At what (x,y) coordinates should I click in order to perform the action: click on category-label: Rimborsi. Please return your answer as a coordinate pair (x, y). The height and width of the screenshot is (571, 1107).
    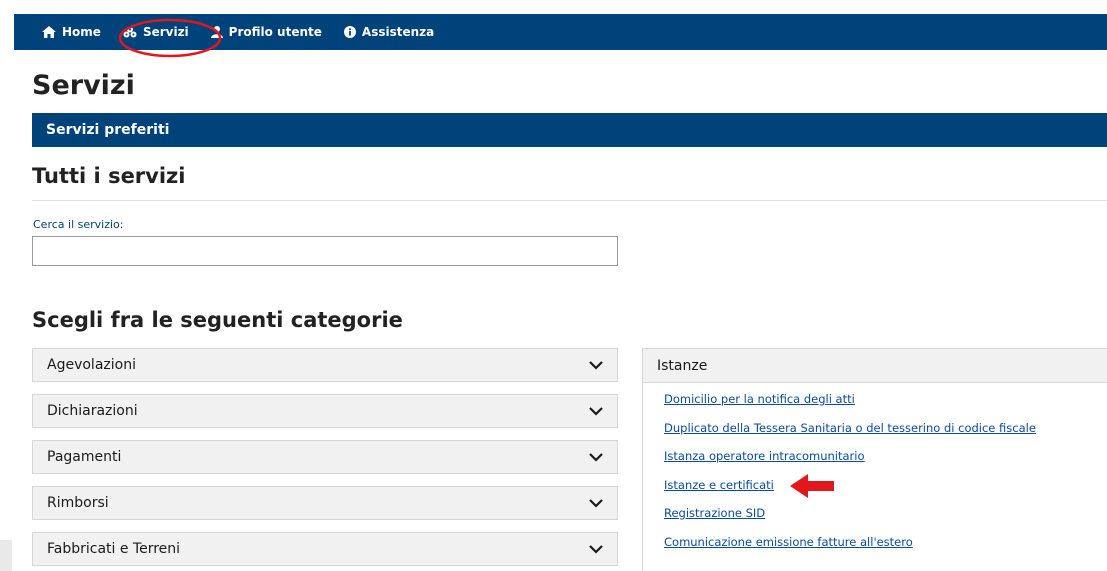
    Looking at the image, I should click on (78, 503).